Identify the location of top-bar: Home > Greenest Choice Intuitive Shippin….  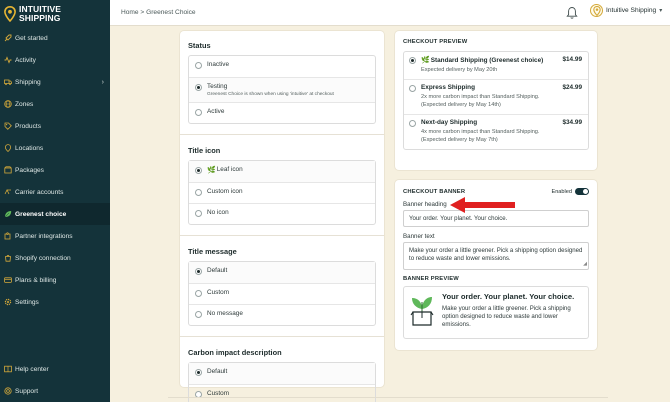
(390, 13).